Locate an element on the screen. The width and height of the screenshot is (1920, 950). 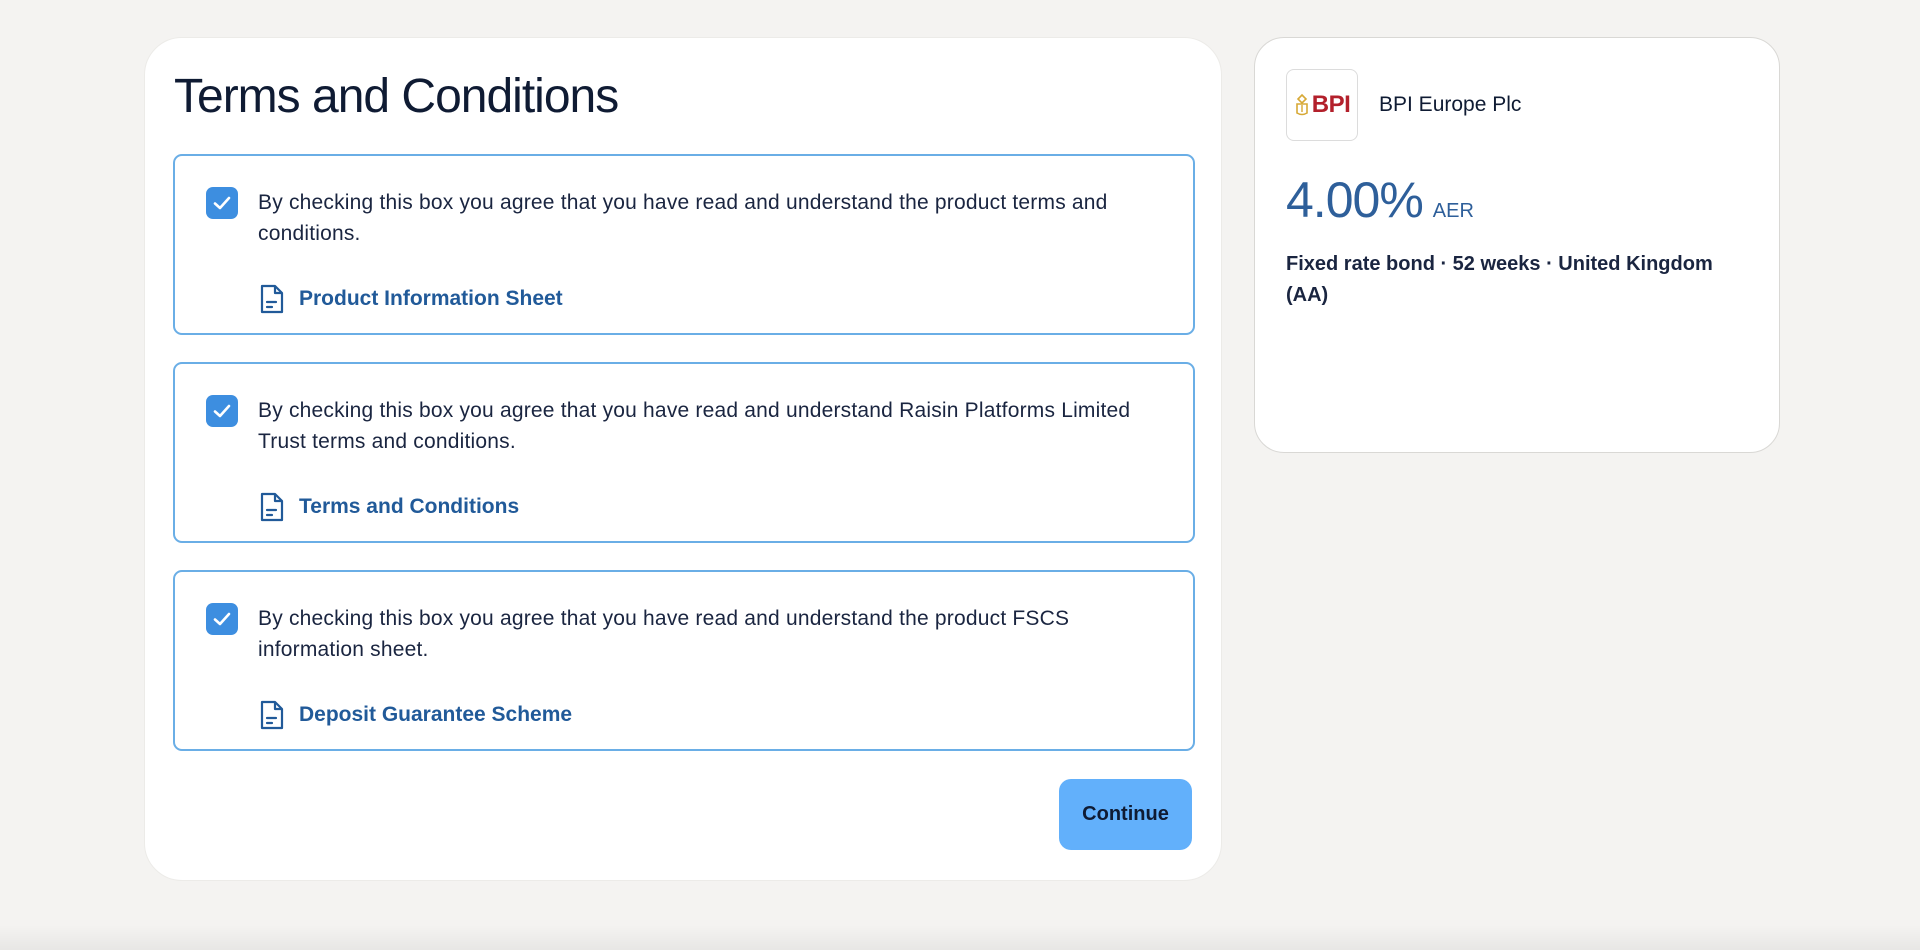
fscs-checkbox is located at coordinates (222, 619).